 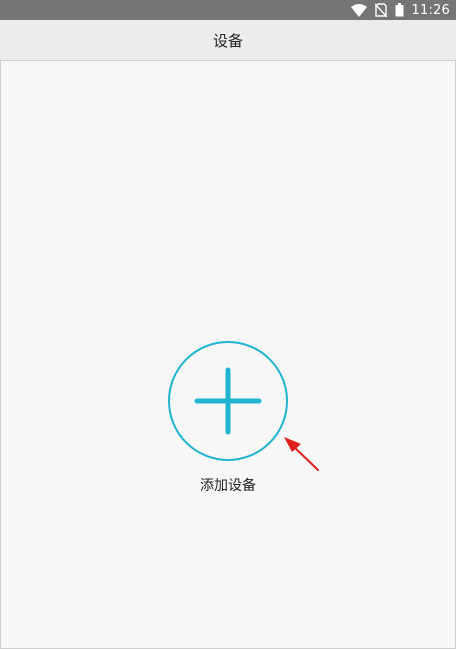 What do you see at coordinates (380, 10) in the screenshot?
I see `no-sim-icon` at bounding box center [380, 10].